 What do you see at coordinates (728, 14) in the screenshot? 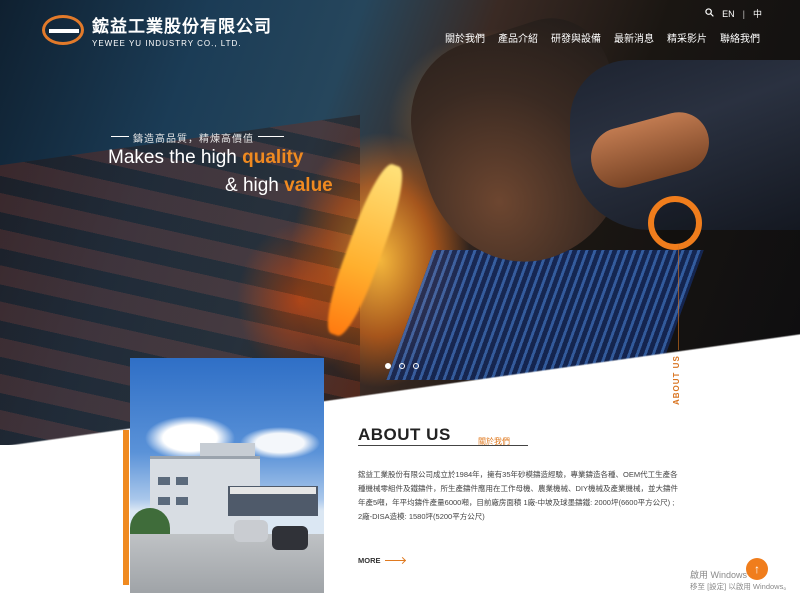
I see `lang-en-link: EN` at bounding box center [728, 14].